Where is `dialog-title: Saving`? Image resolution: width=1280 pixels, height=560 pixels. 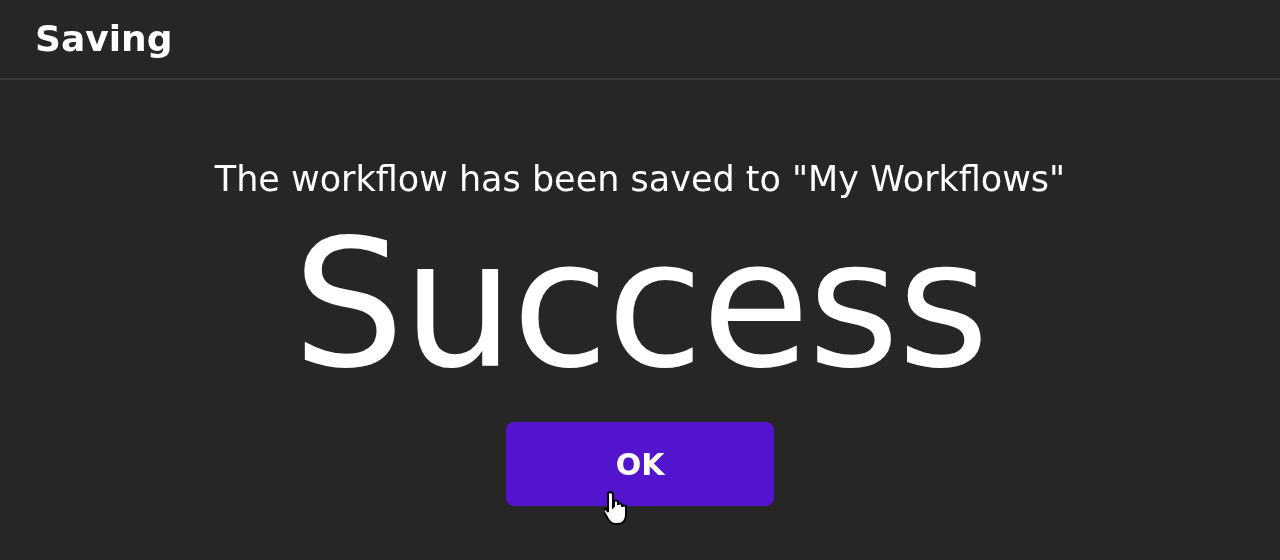 dialog-title: Saving is located at coordinates (104, 39).